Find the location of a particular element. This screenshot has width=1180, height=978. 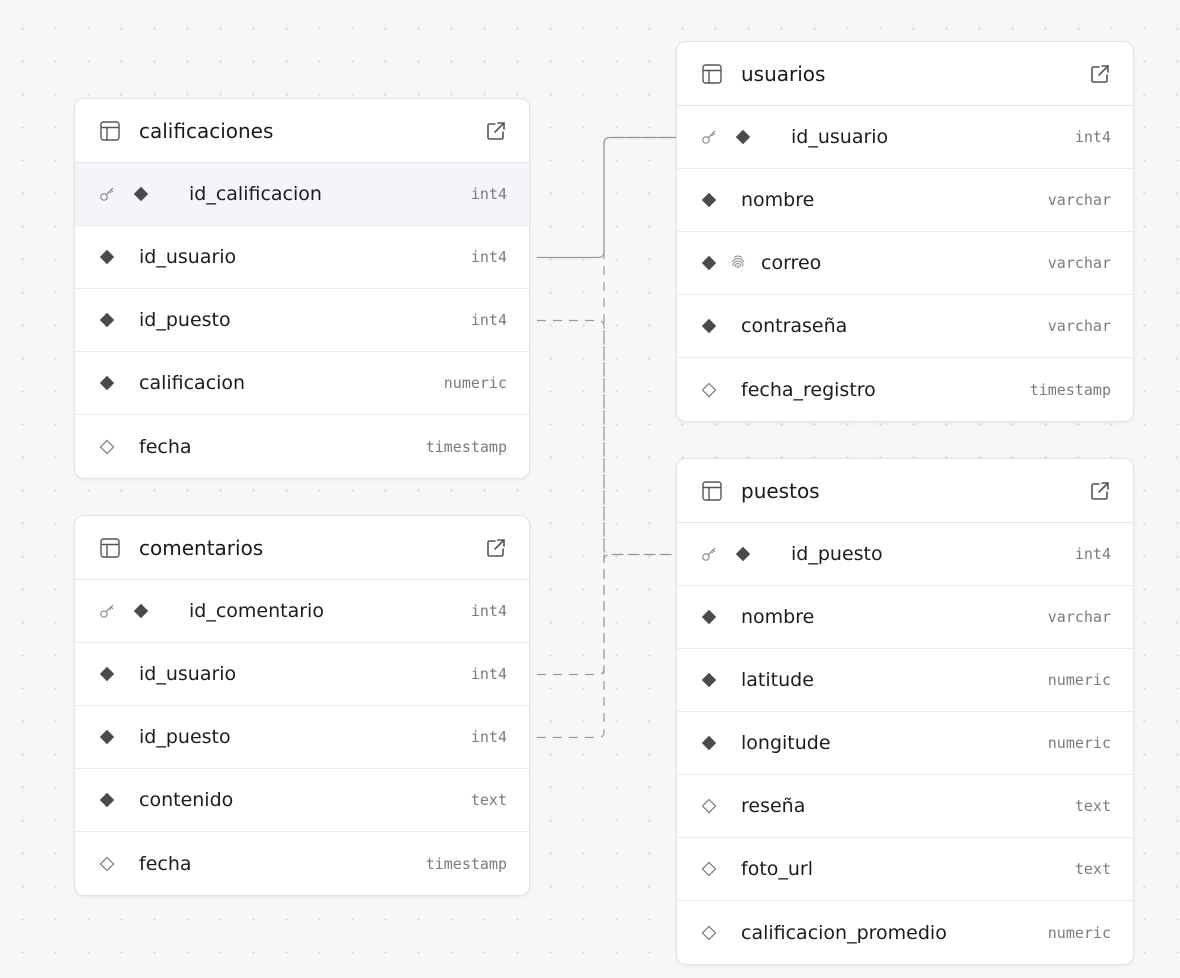

table-name: usuarios is located at coordinates (783, 73).